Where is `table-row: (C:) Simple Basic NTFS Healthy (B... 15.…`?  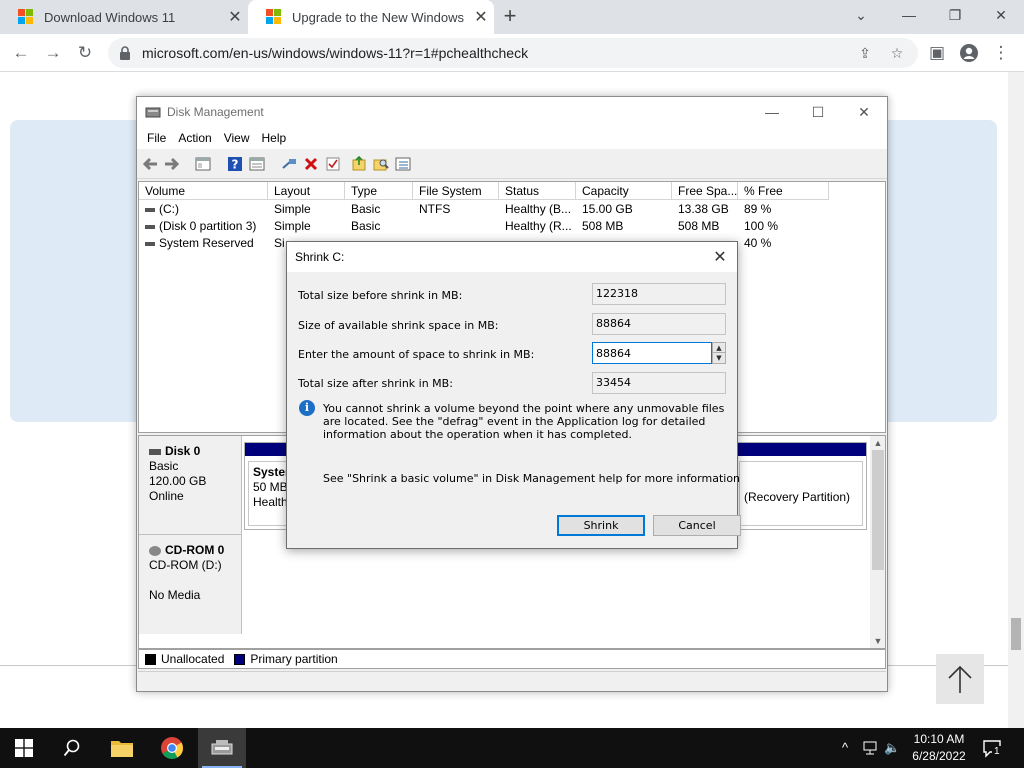 table-row: (C:) Simple Basic NTFS Healthy (B... 15.… is located at coordinates (484, 209).